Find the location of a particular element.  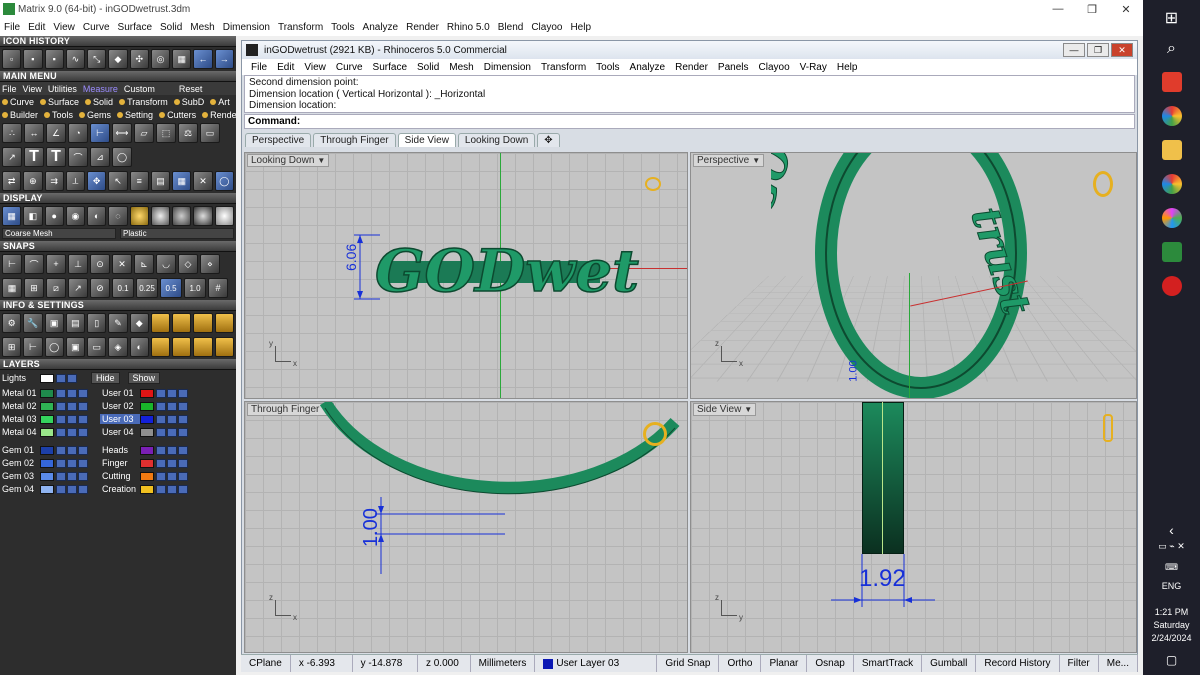

ring-icon: ◎ is located at coordinates (160, 59).